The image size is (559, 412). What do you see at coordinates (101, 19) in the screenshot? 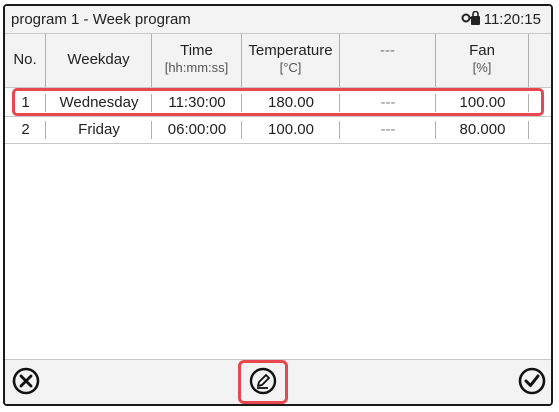
I see `page-title: program 1 - Week program` at bounding box center [101, 19].